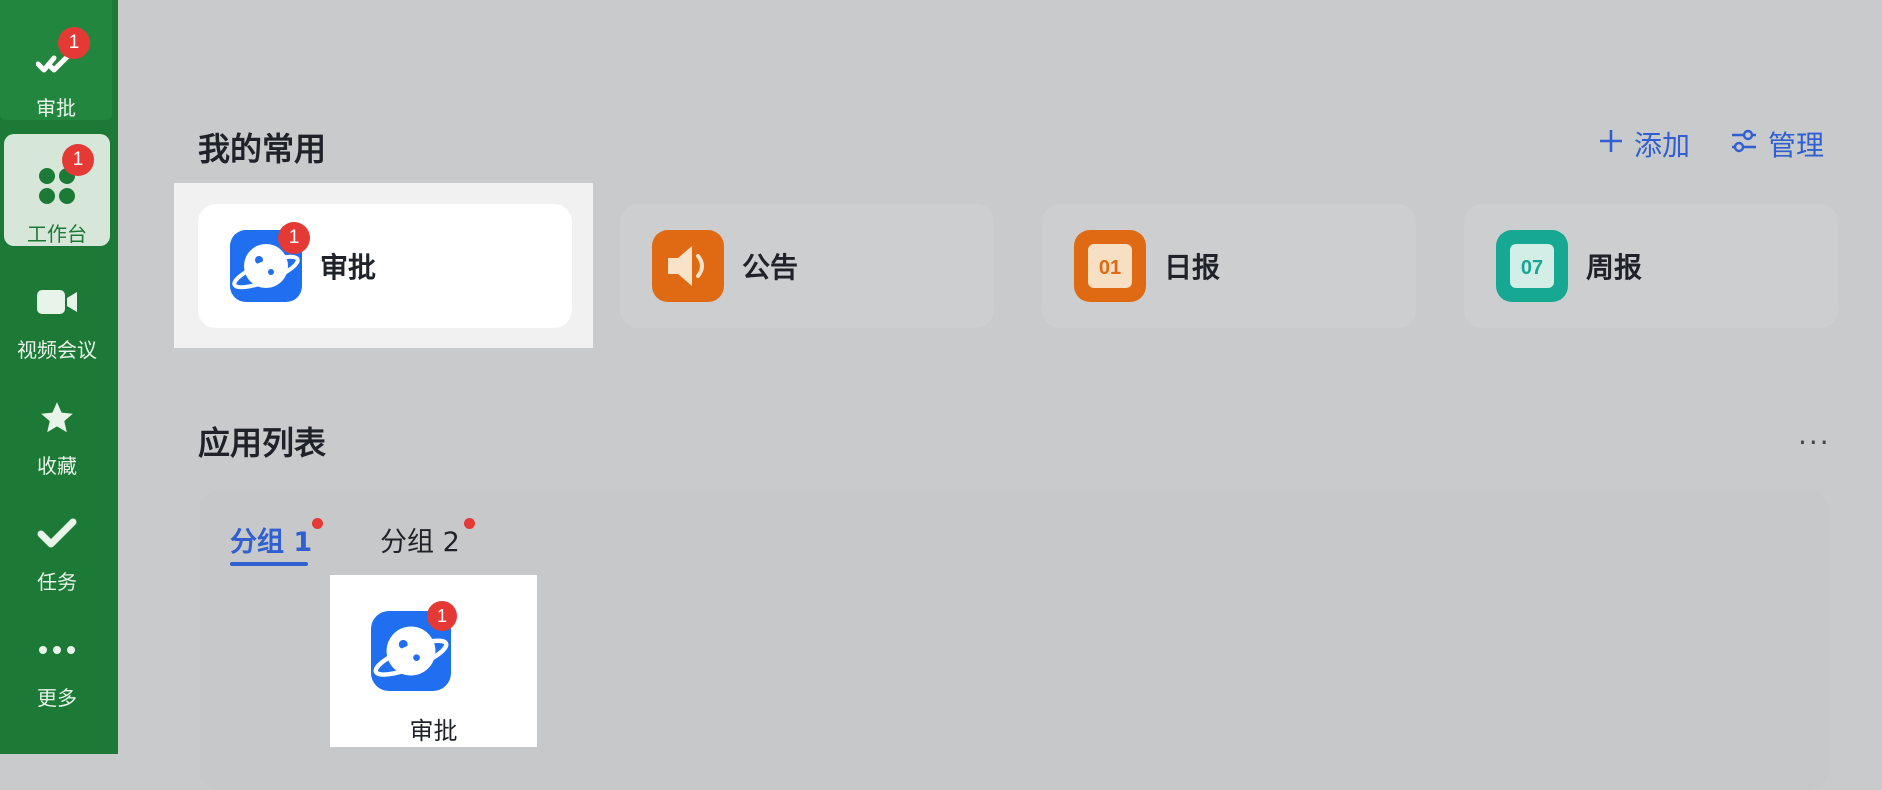 Image resolution: width=1882 pixels, height=790 pixels. I want to click on sidebar-item-label: 收藏, so click(57, 466).